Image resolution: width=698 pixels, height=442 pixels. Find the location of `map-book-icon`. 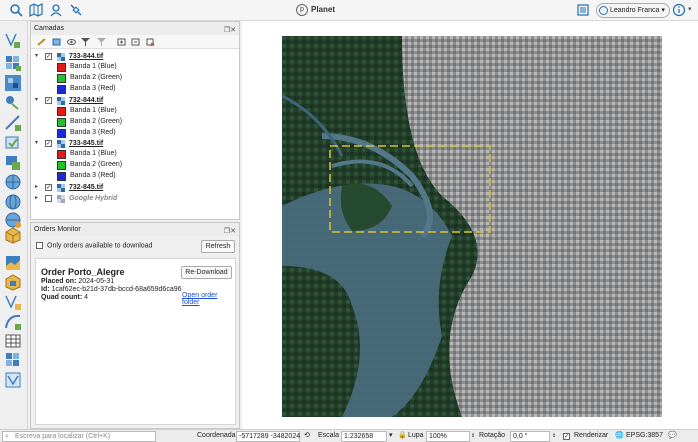

map-book-icon is located at coordinates (36, 10).